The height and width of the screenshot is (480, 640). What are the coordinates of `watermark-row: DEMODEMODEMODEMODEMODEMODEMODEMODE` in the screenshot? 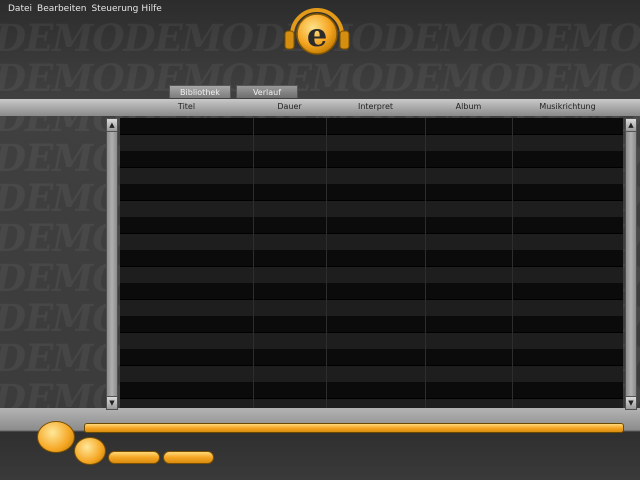 It's located at (320, 78).